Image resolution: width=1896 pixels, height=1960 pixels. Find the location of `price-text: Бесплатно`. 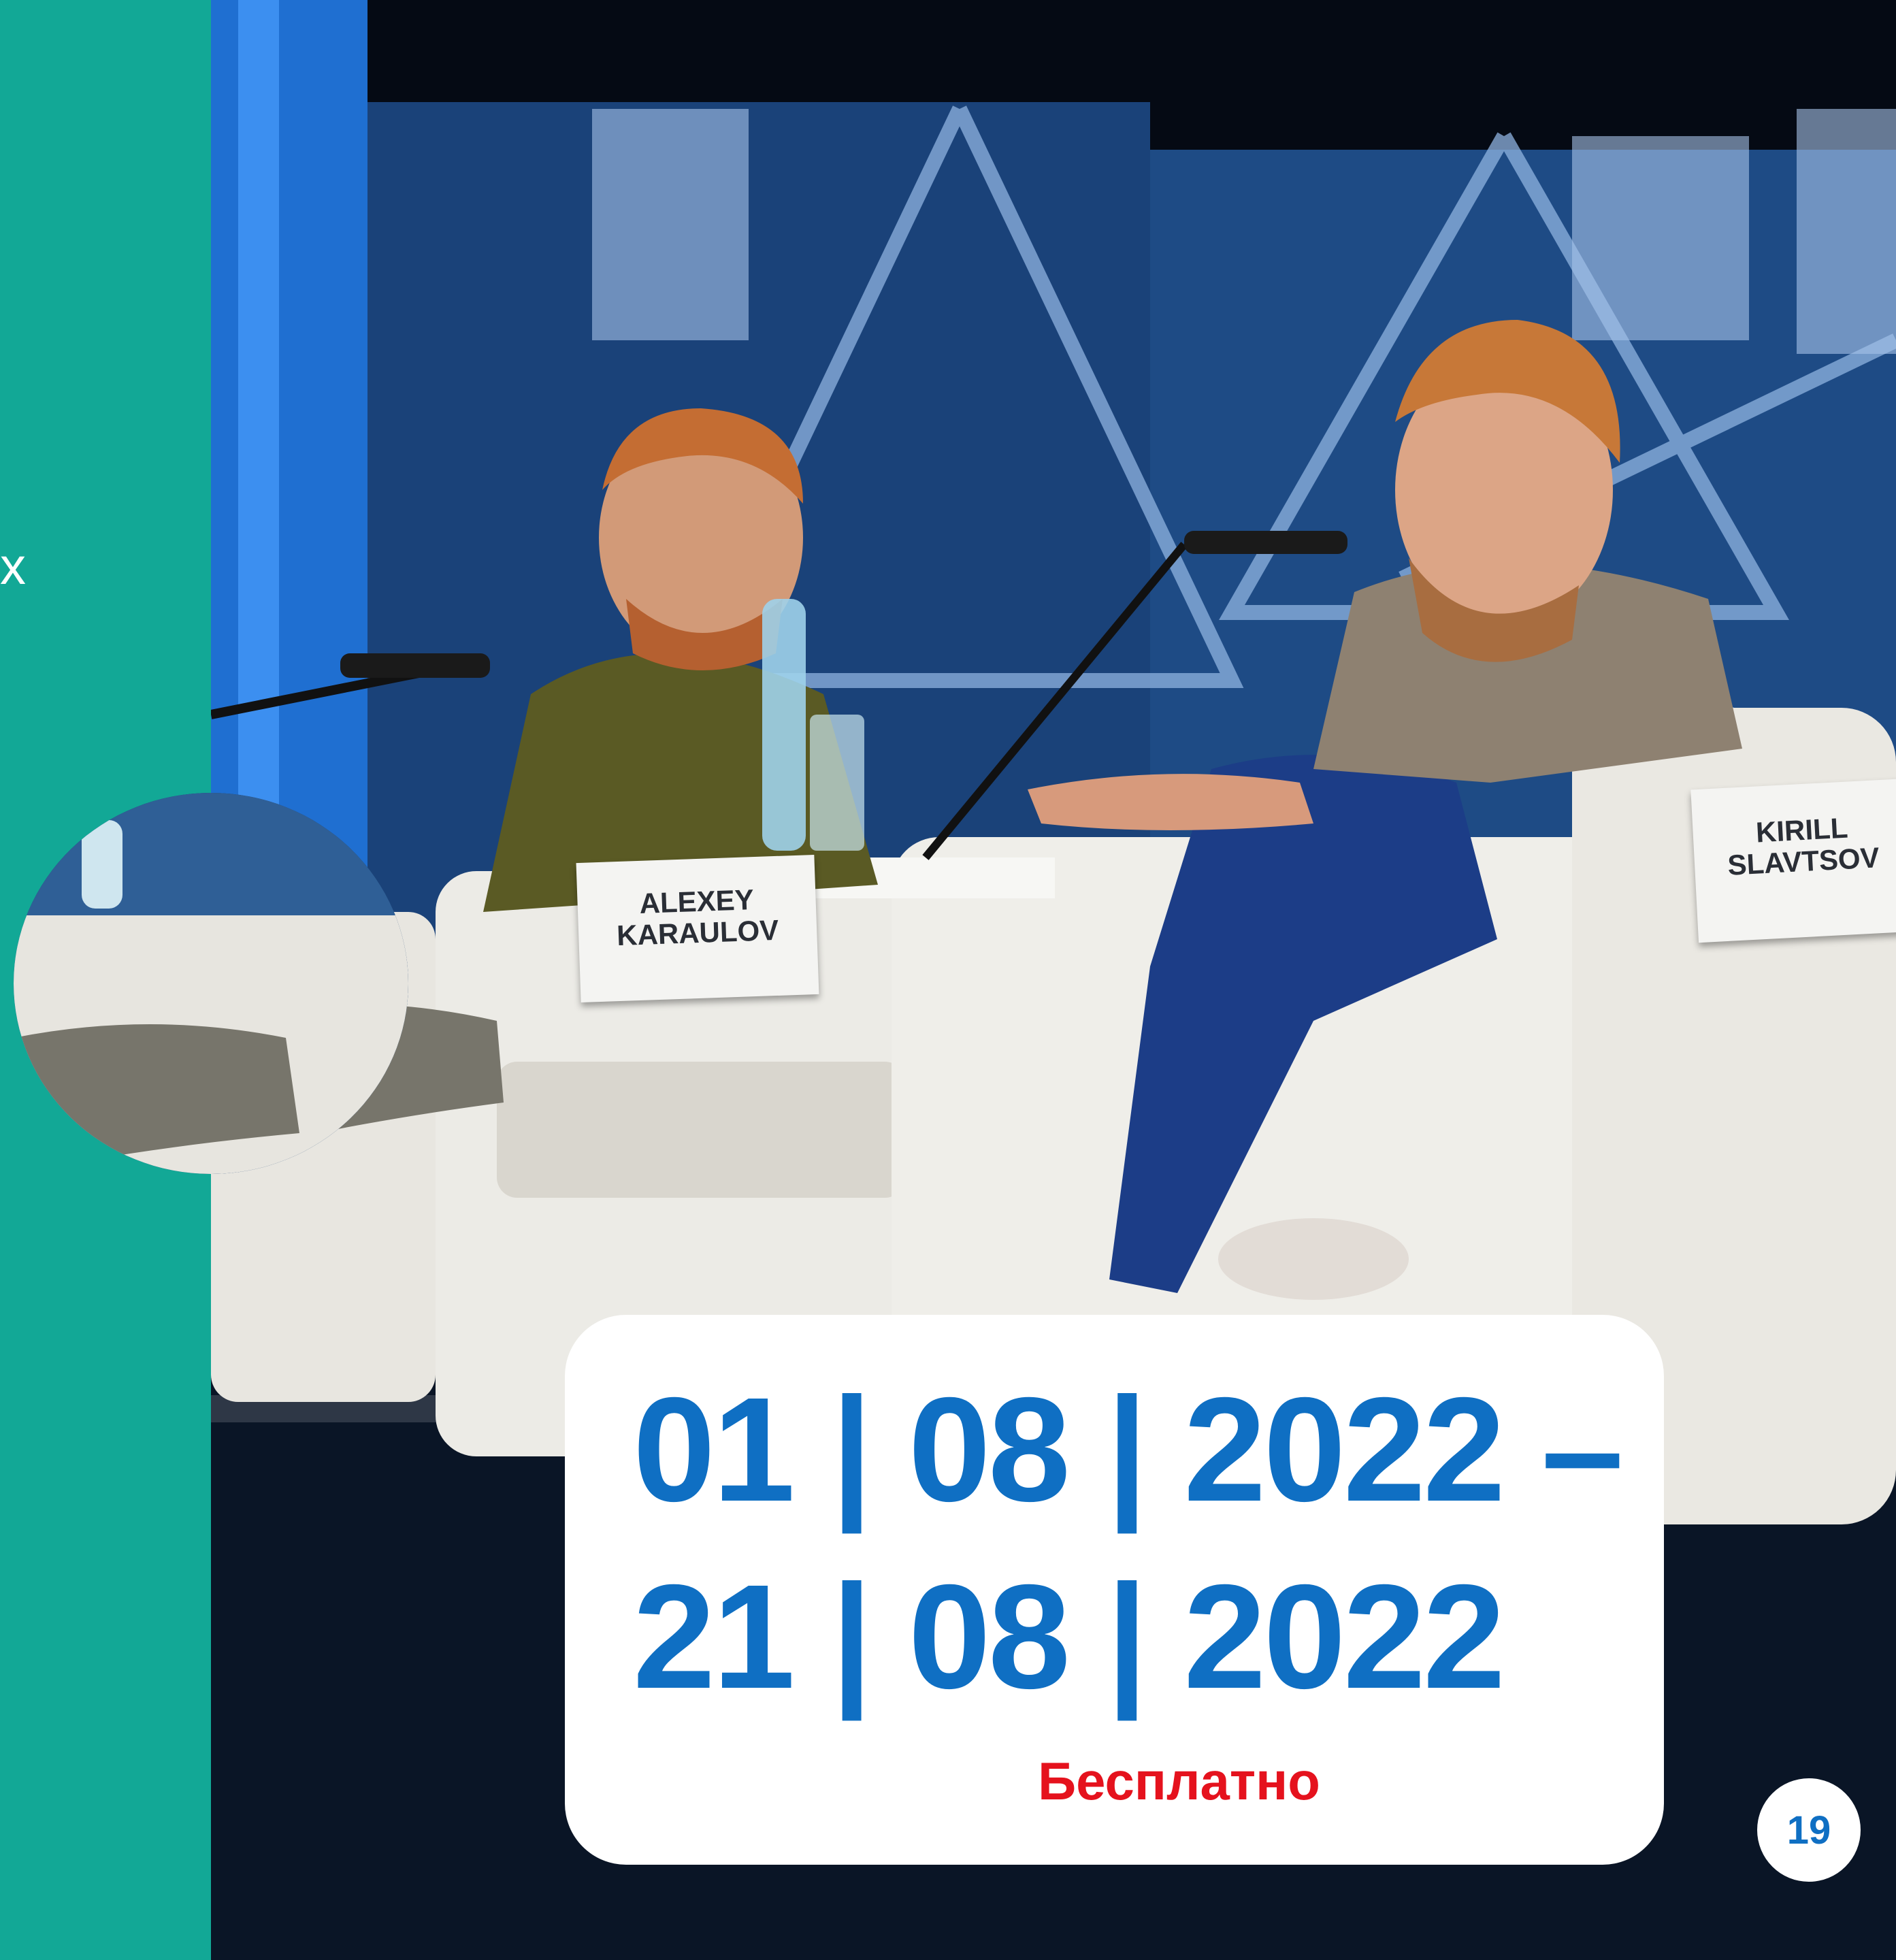

price-text: Бесплатно is located at coordinates (1179, 1781).